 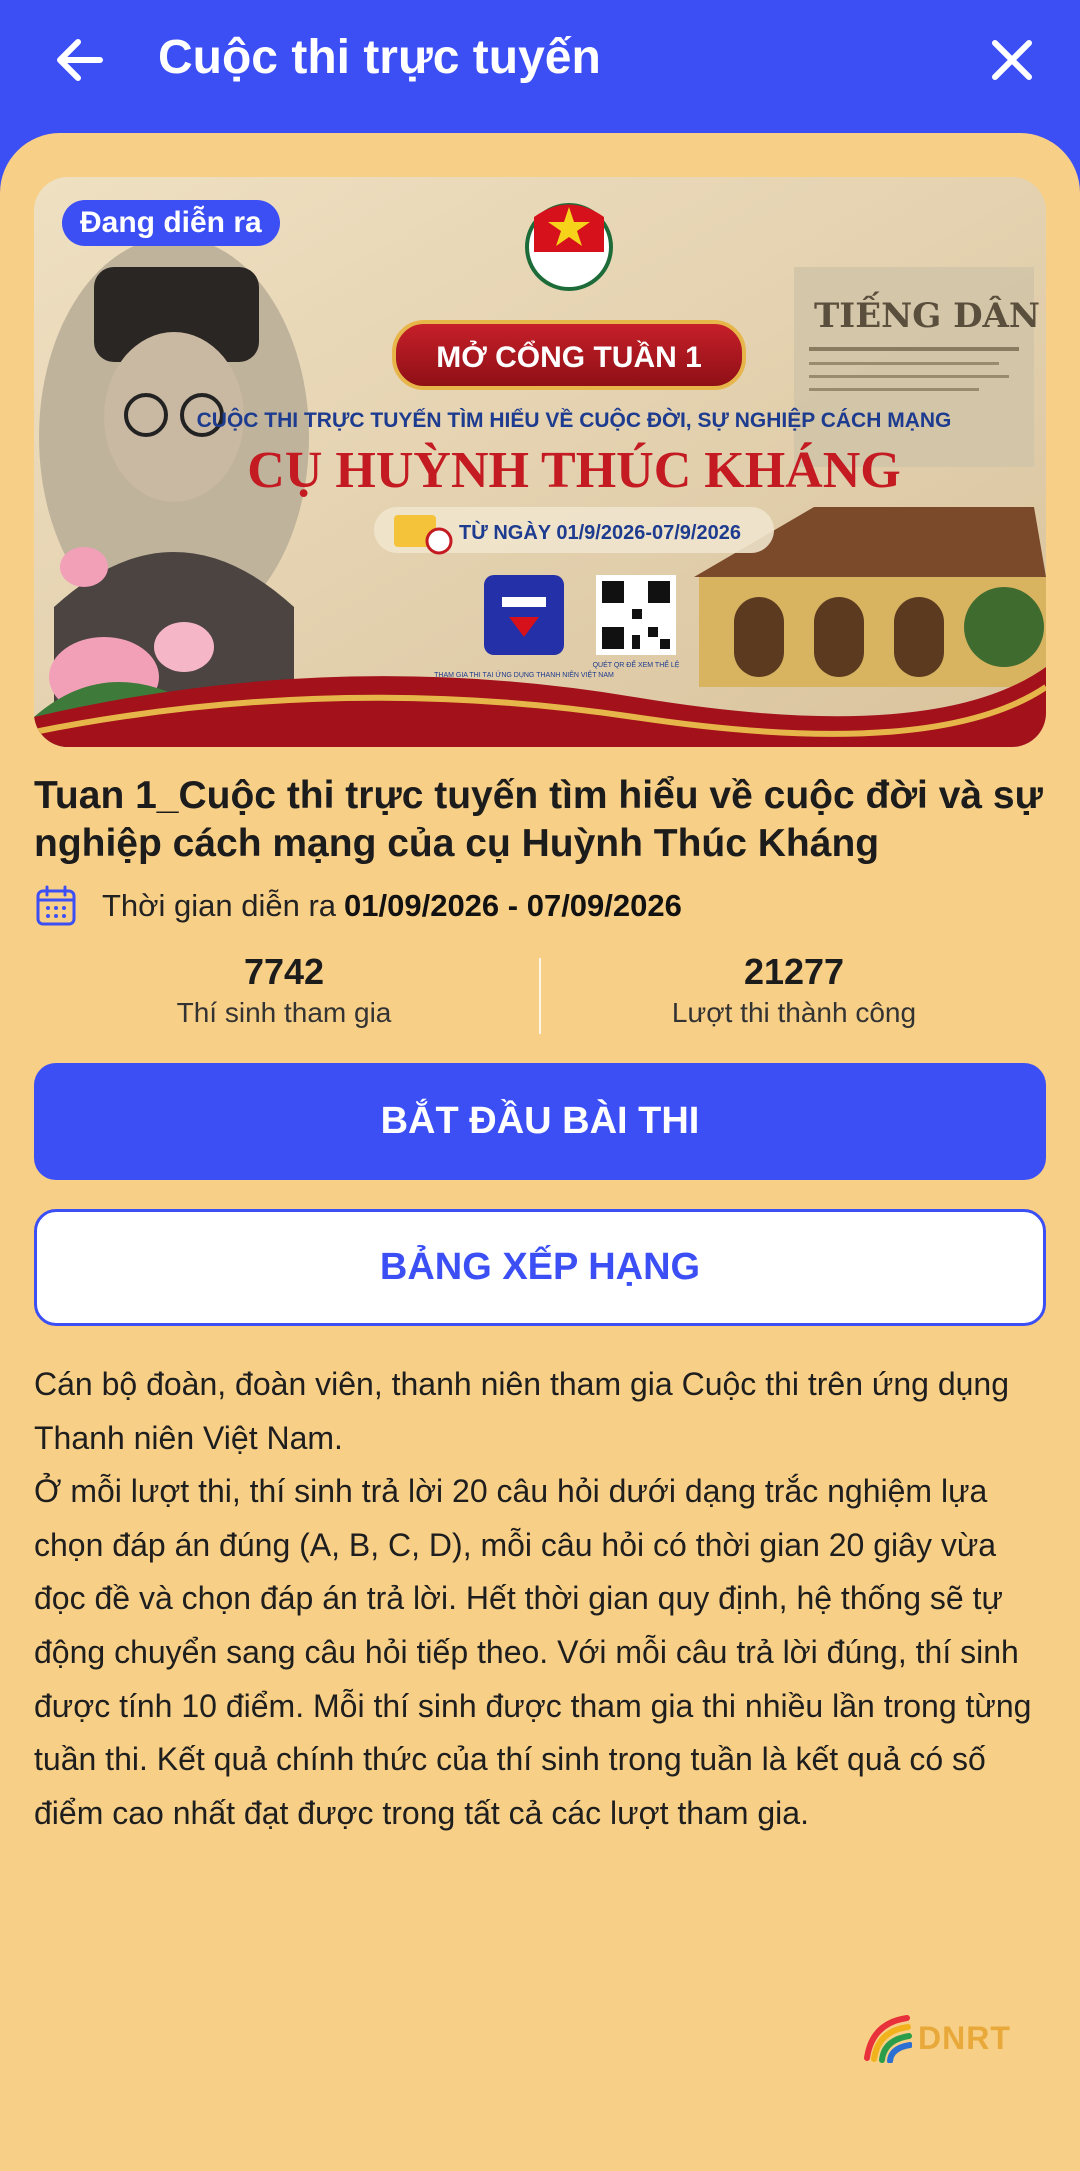 What do you see at coordinates (56, 905) in the screenshot?
I see `calendar-icon` at bounding box center [56, 905].